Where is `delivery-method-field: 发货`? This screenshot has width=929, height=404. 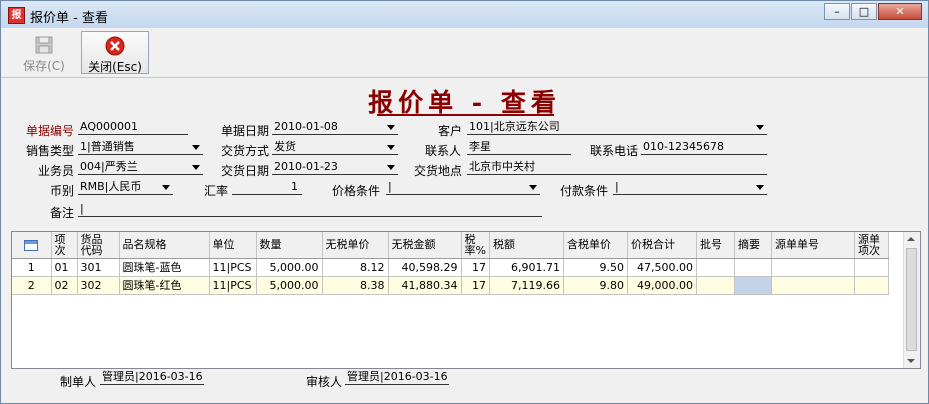
delivery-method-field: 发货 is located at coordinates (335, 147).